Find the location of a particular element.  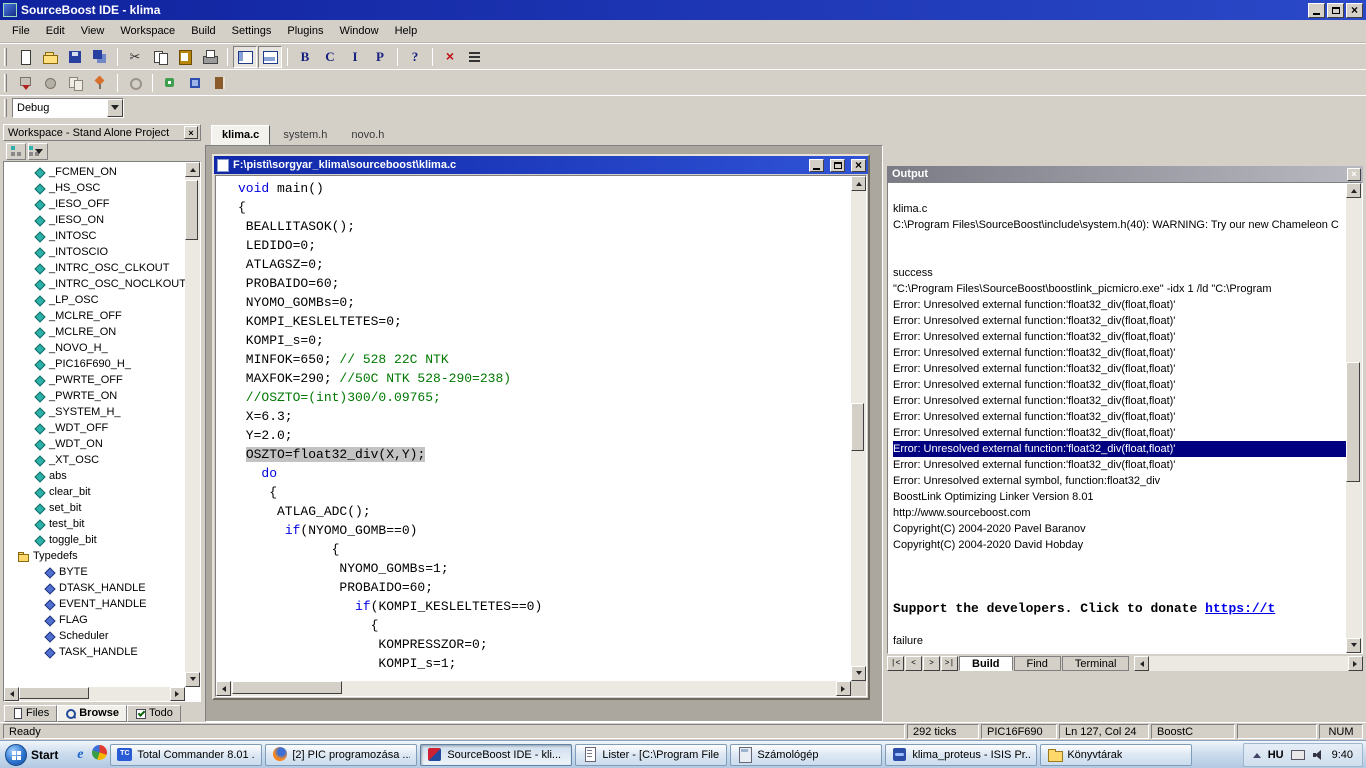

help-button: ? is located at coordinates (415, 57).